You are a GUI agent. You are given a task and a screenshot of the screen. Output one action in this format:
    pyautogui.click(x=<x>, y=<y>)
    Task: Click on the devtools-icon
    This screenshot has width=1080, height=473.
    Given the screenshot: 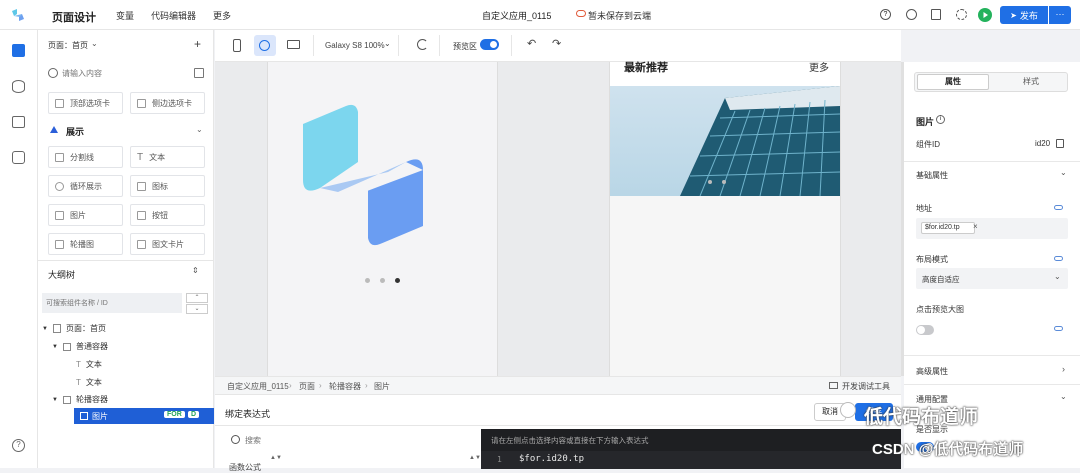 What is the action you would take?
    pyautogui.click(x=833, y=385)
    